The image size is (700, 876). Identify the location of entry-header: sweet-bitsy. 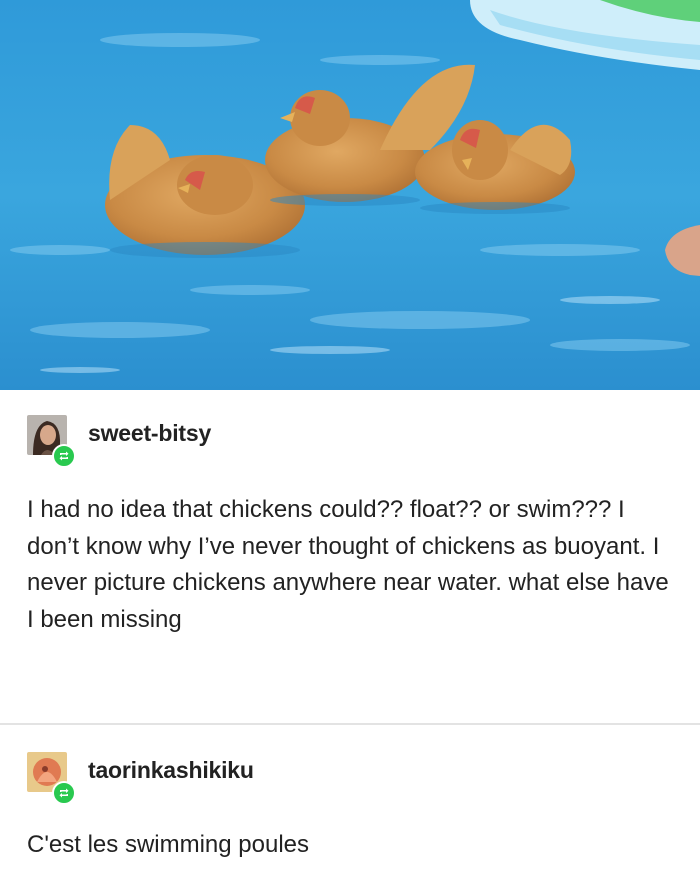
(119, 441).